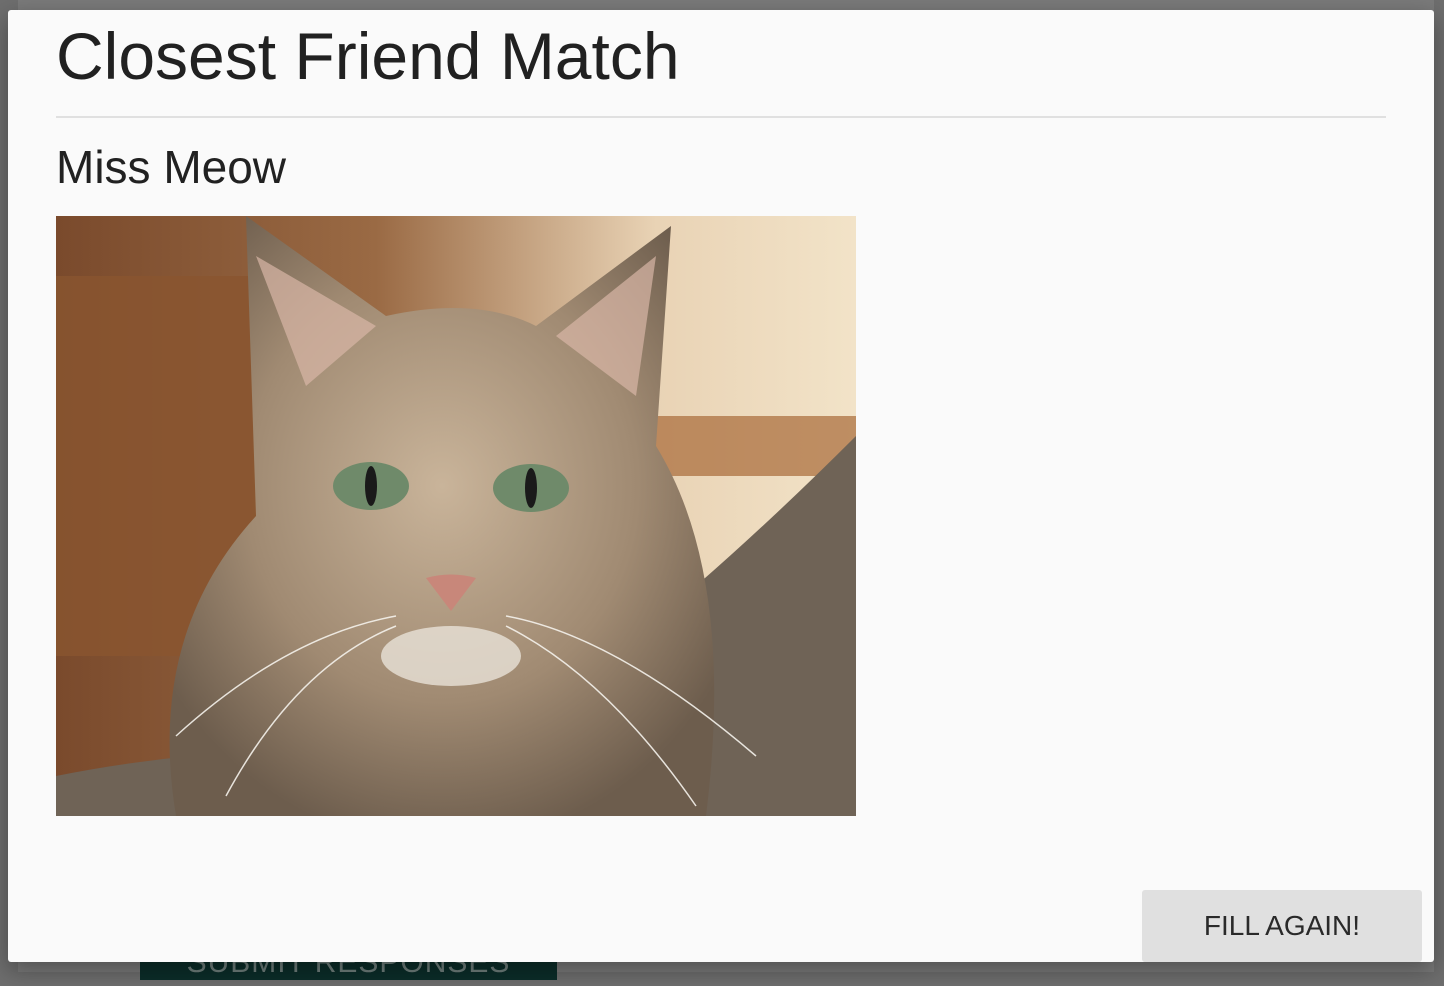 Image resolution: width=1444 pixels, height=986 pixels. Describe the element at coordinates (171, 167) in the screenshot. I see `match-name: Miss Meow` at that location.